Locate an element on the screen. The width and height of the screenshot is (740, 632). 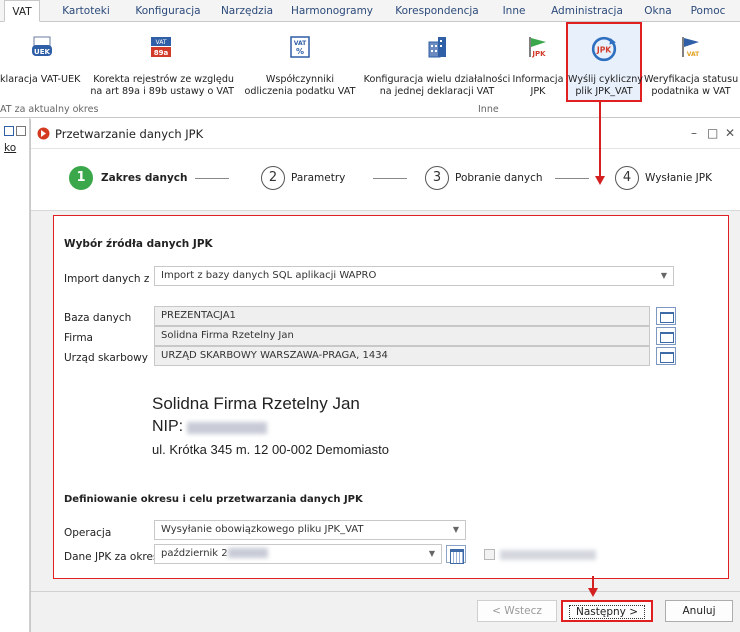
nip-redacted is located at coordinates (226, 427).